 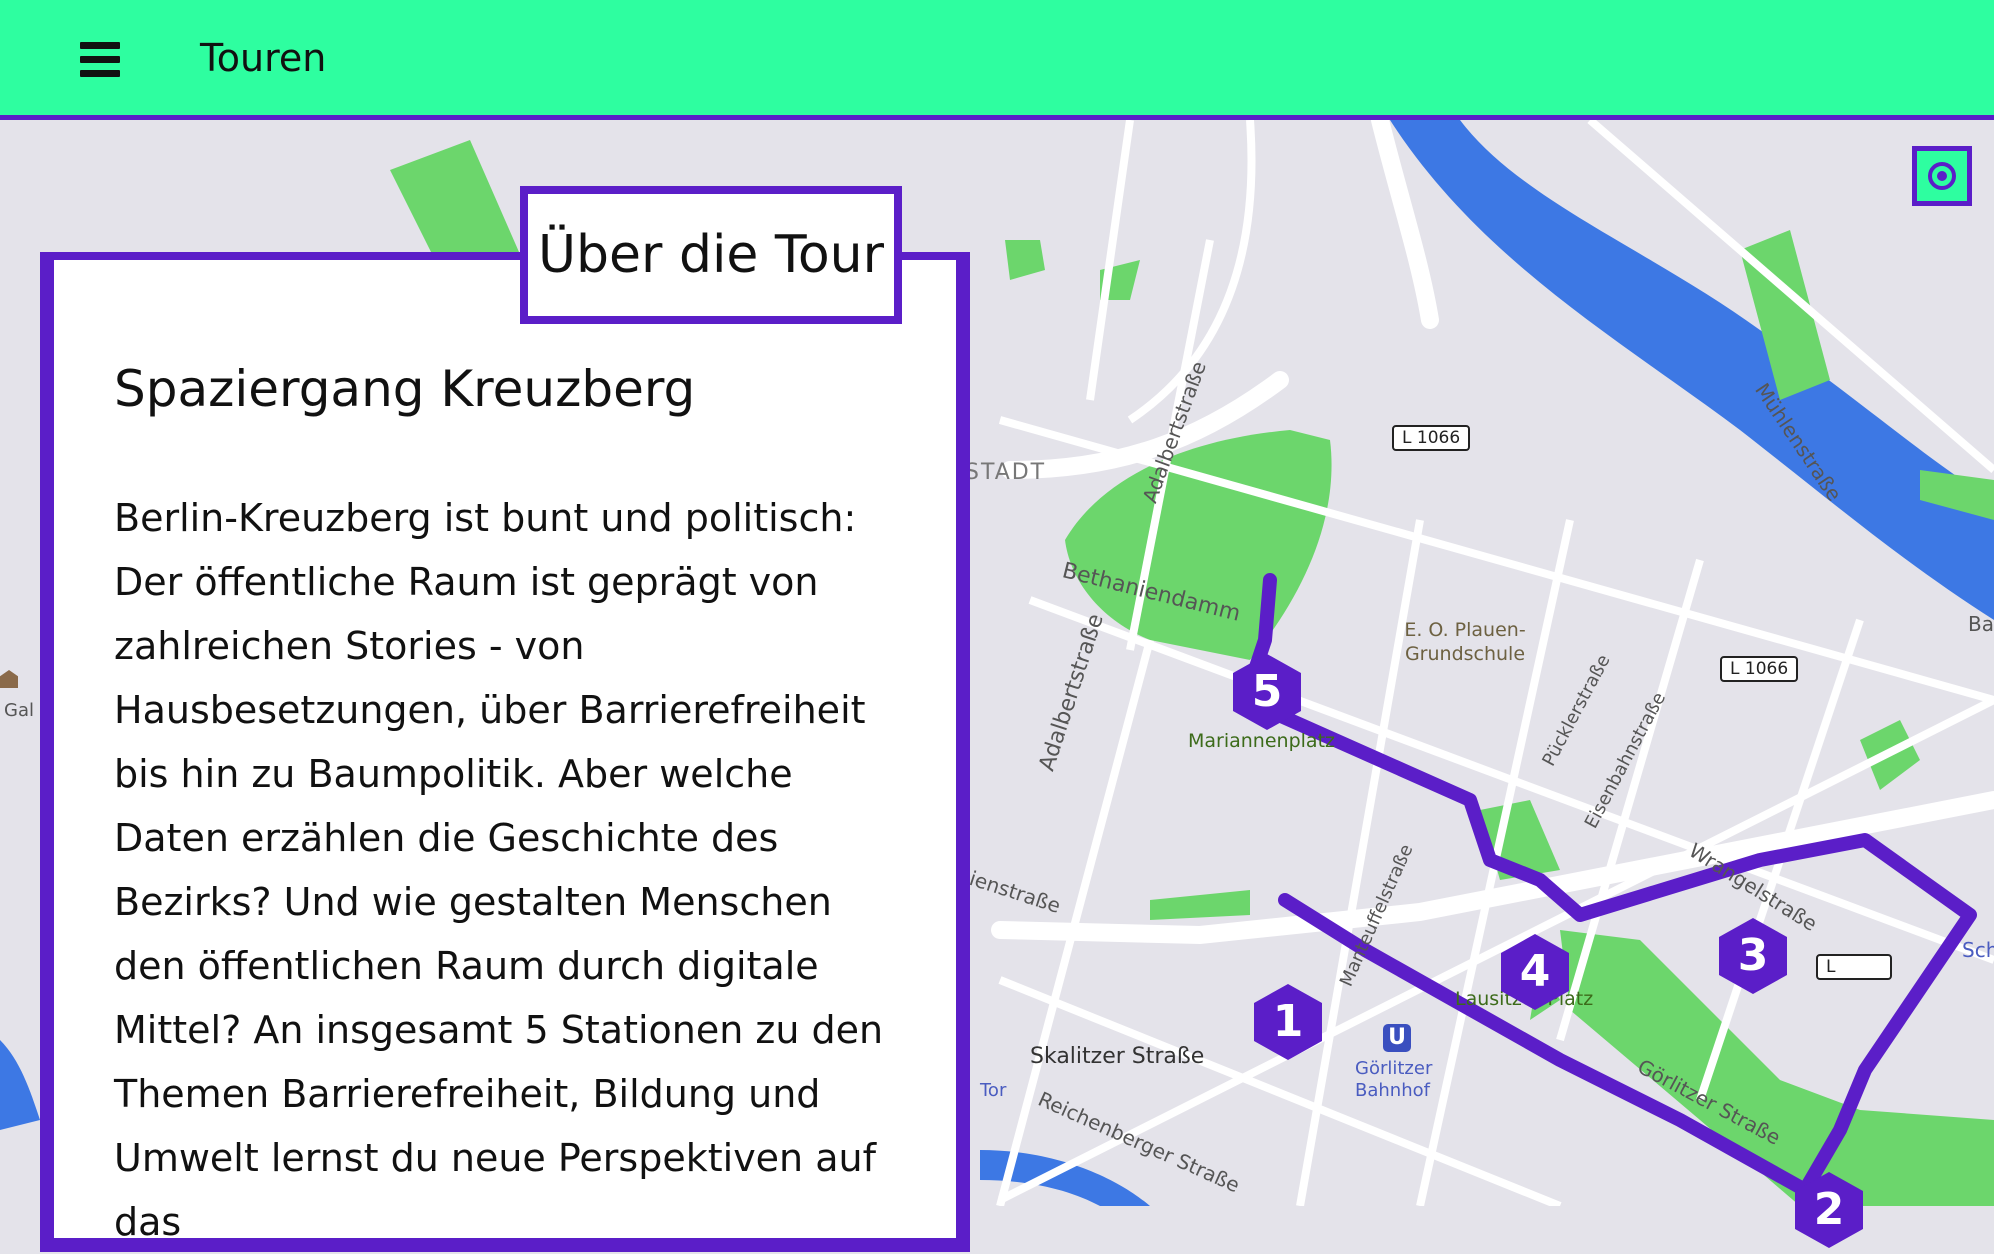 What do you see at coordinates (263, 58) in the screenshot?
I see `app-title: Touren` at bounding box center [263, 58].